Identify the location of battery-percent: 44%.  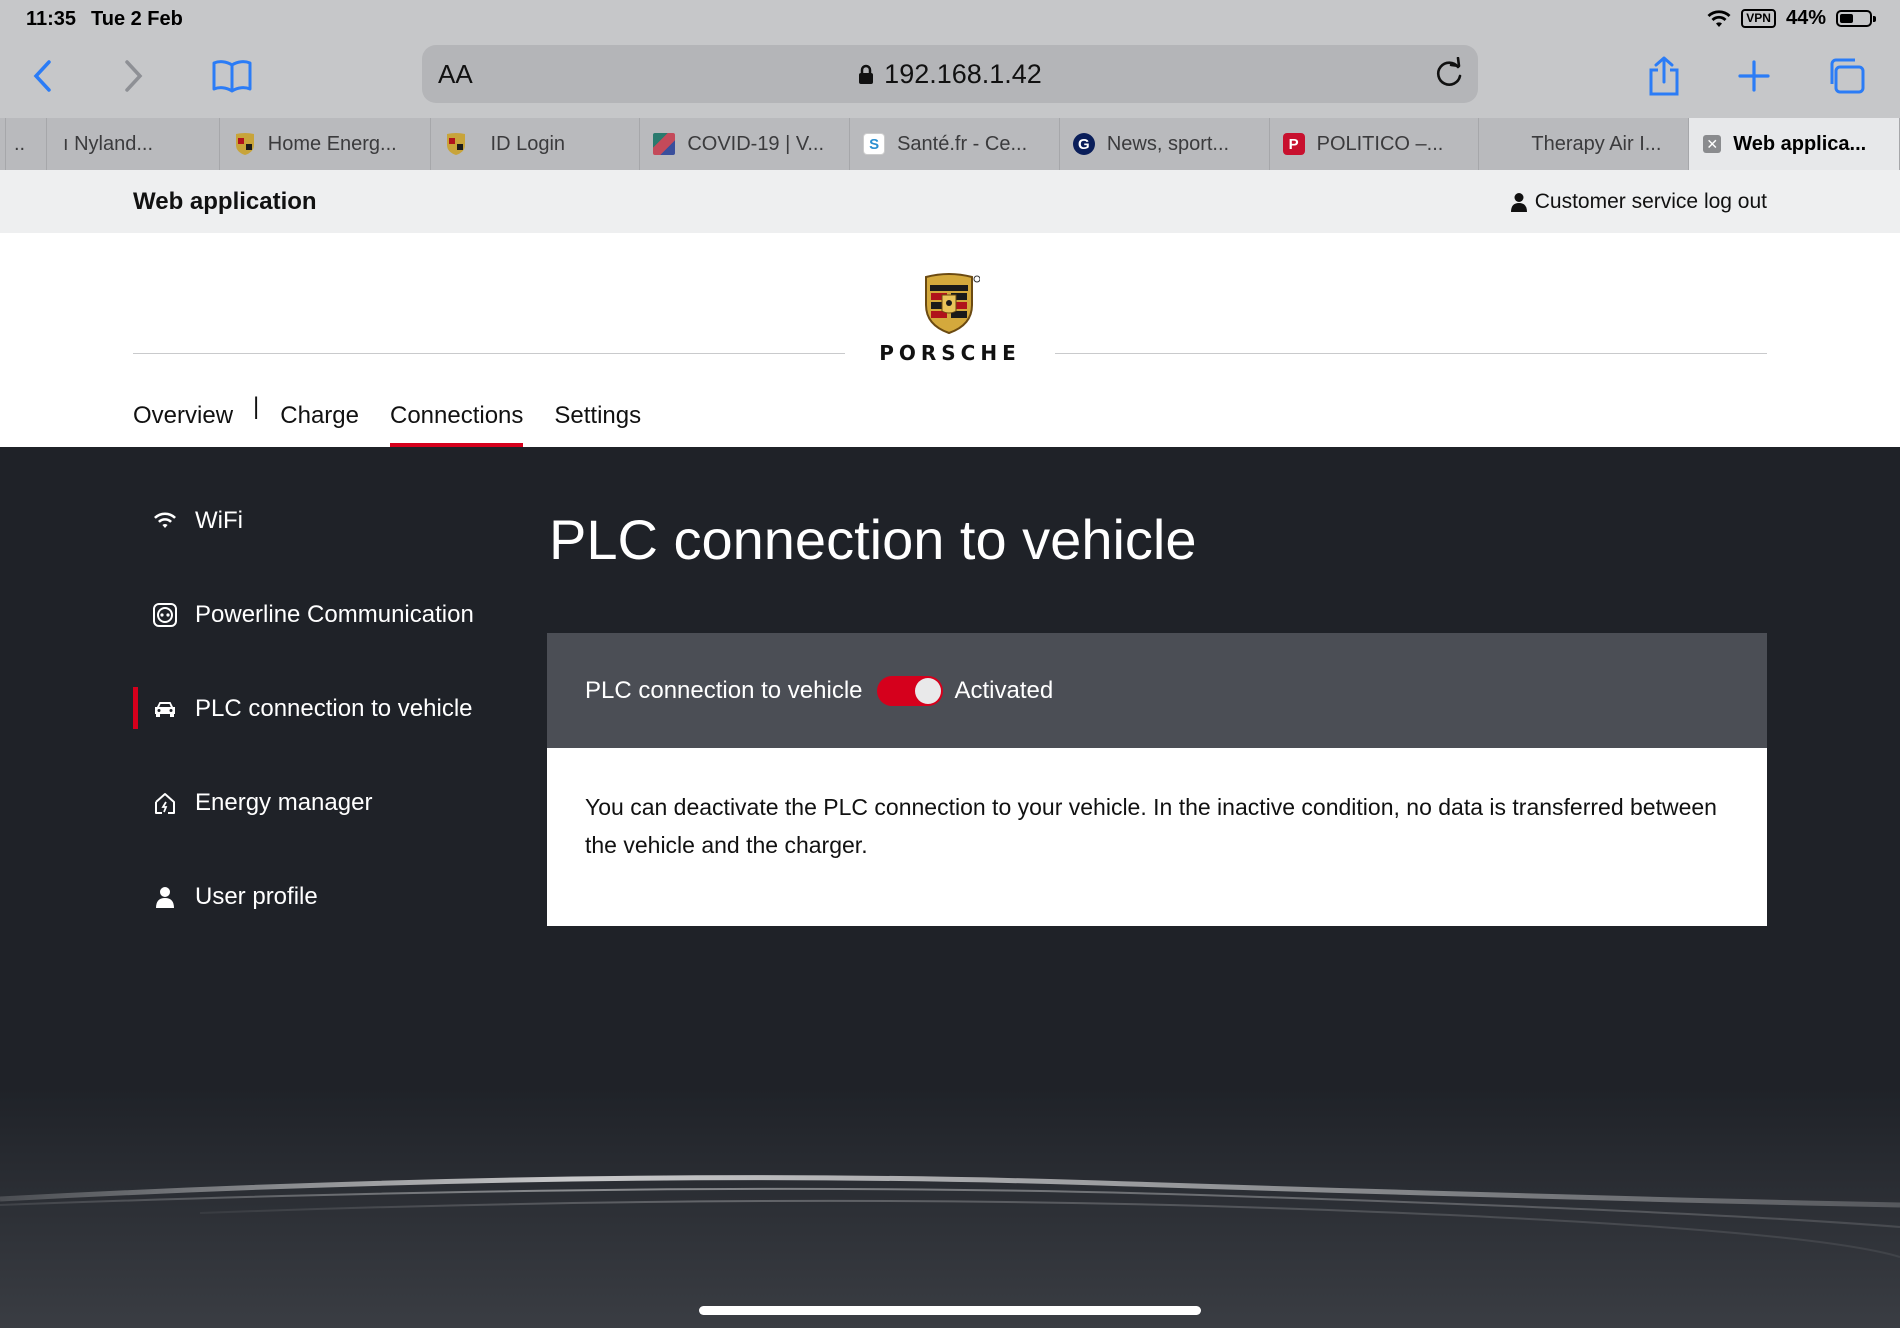
(1805, 18).